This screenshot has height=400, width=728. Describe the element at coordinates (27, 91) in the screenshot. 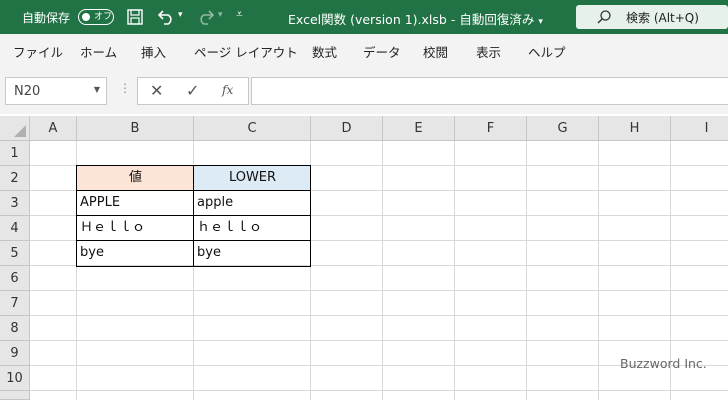

I see `name-box-value: N20` at that location.